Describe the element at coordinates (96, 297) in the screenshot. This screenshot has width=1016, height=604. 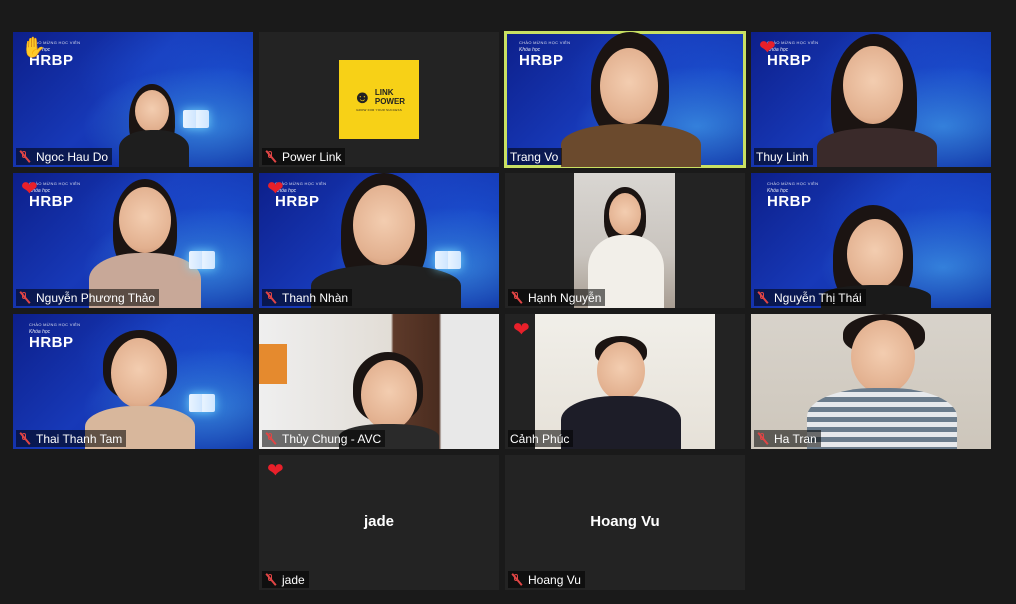
I see `participant-name: Nguyễn Phương Thảo` at that location.